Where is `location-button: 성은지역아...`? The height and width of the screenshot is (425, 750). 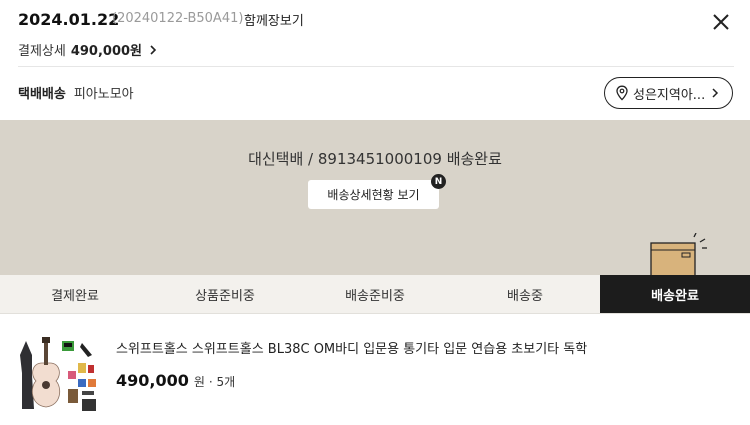
location-button: 성은지역아... is located at coordinates (668, 93).